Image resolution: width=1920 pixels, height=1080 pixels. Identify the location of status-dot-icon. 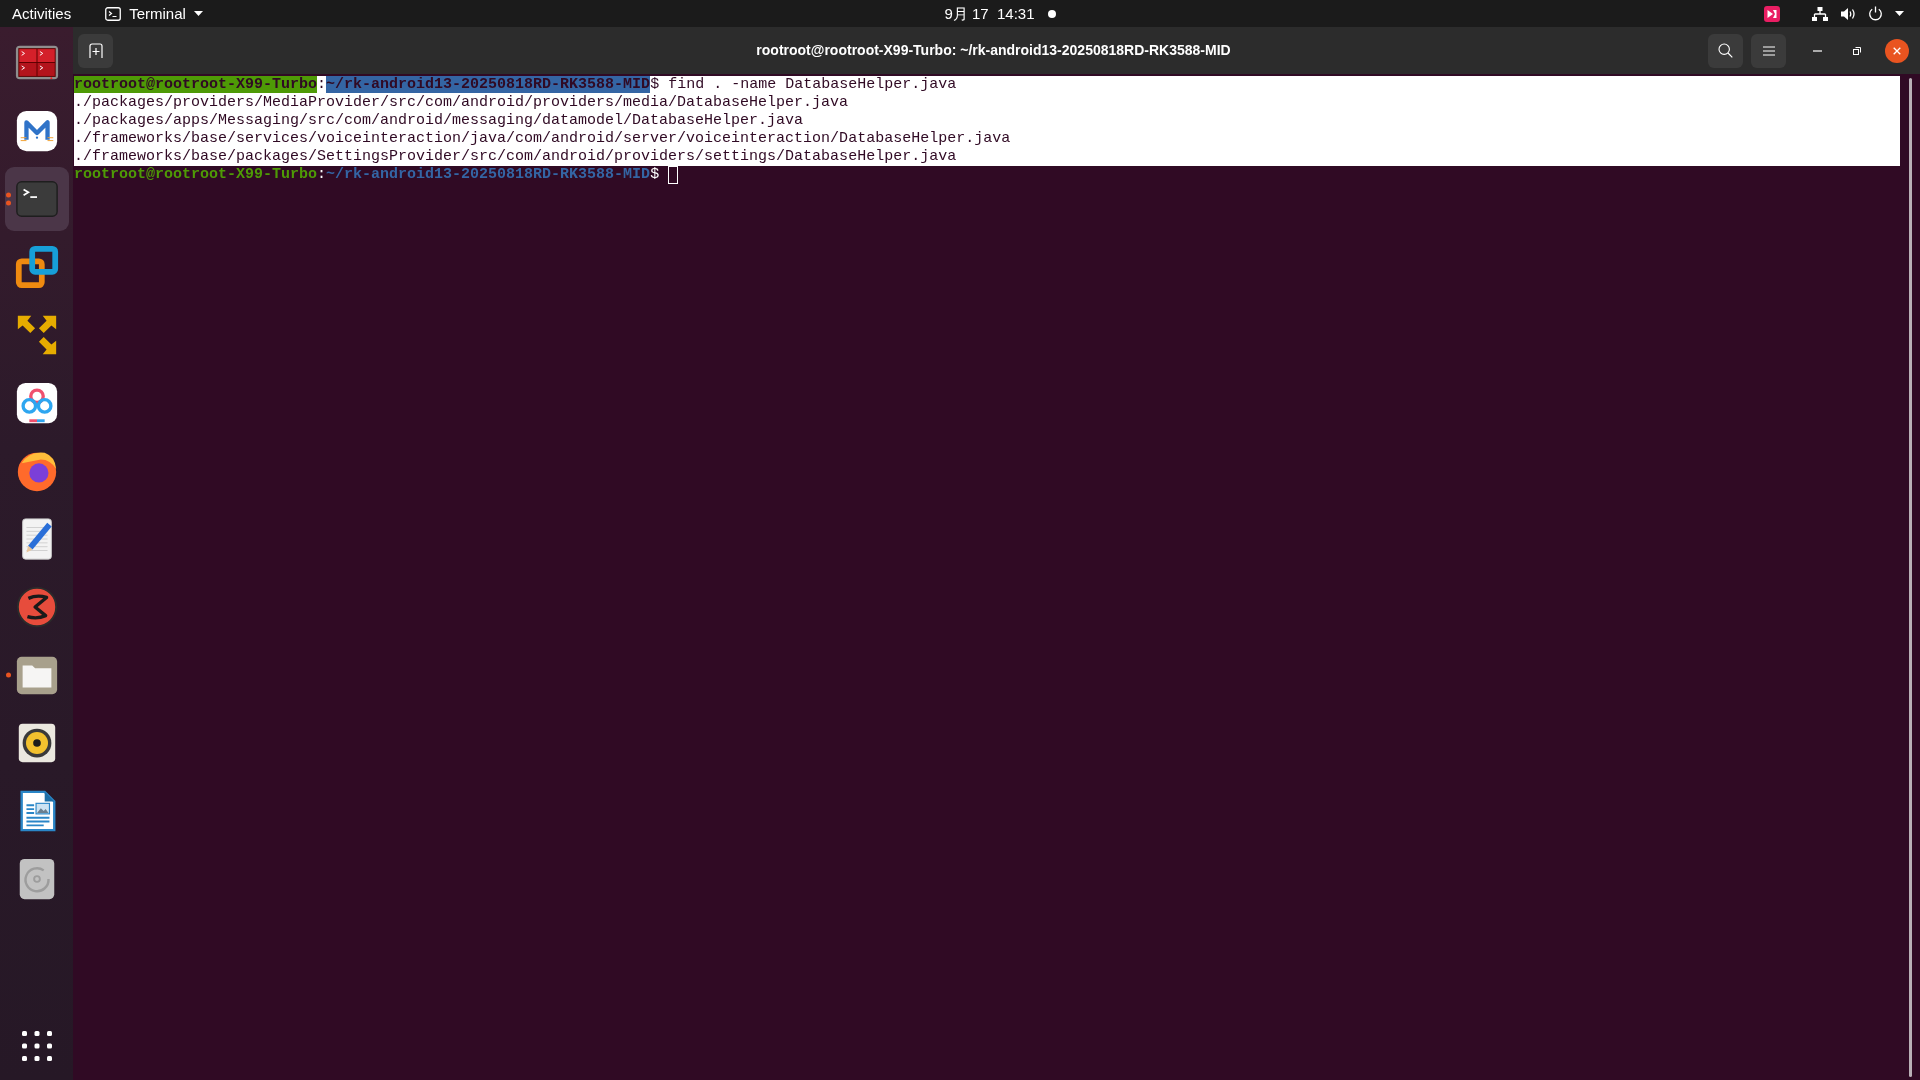
(1051, 13).